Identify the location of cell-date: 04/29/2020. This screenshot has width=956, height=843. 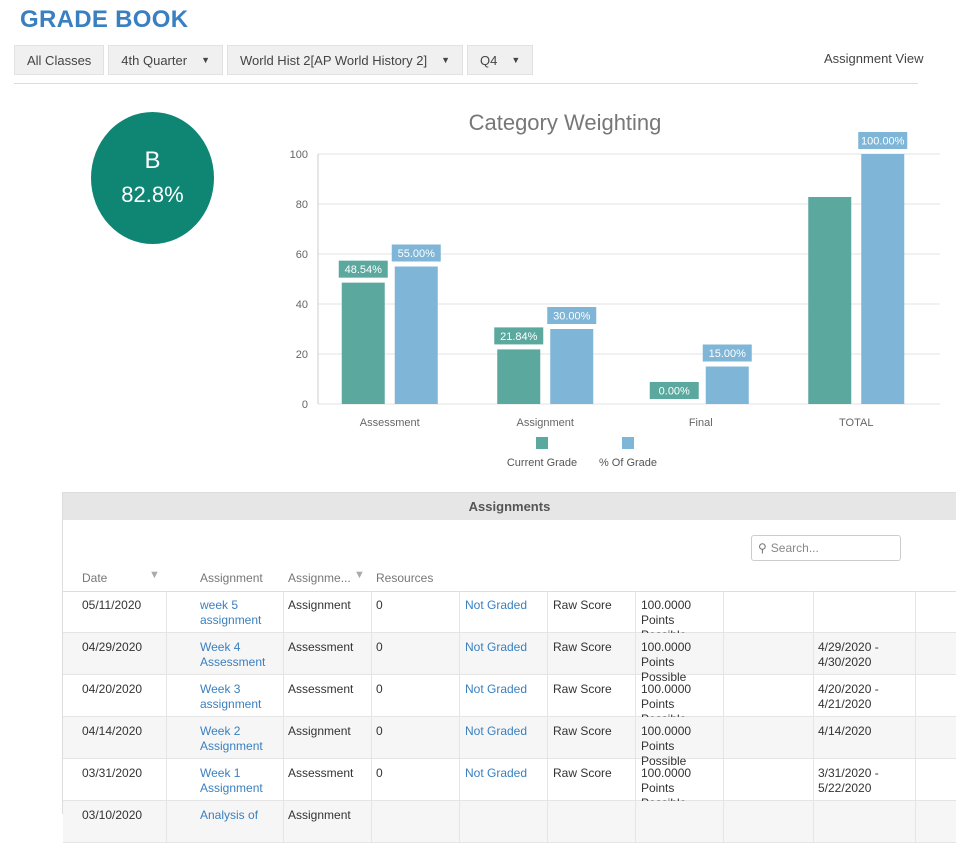
(112, 647).